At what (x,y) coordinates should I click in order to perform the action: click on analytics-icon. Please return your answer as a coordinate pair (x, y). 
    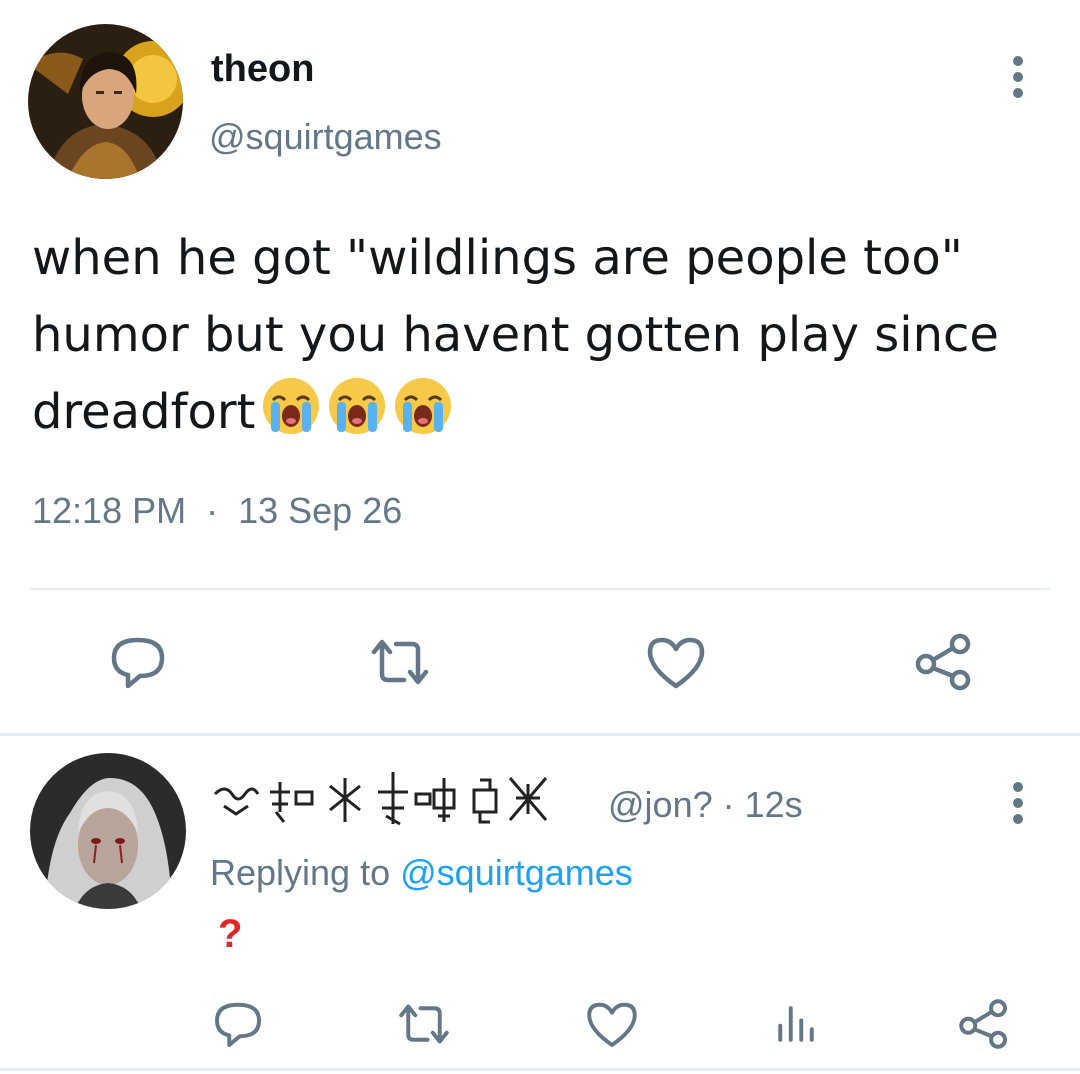
    Looking at the image, I should click on (796, 1024).